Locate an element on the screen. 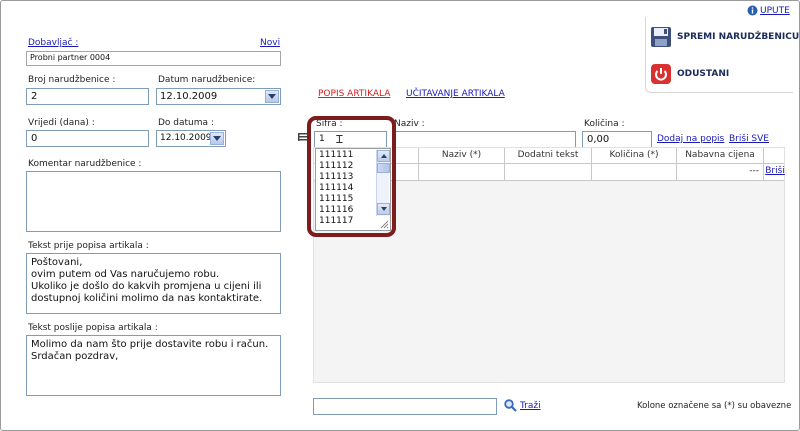 This screenshot has width=800, height=431. delete-all-link: Briši SVE is located at coordinates (749, 139).